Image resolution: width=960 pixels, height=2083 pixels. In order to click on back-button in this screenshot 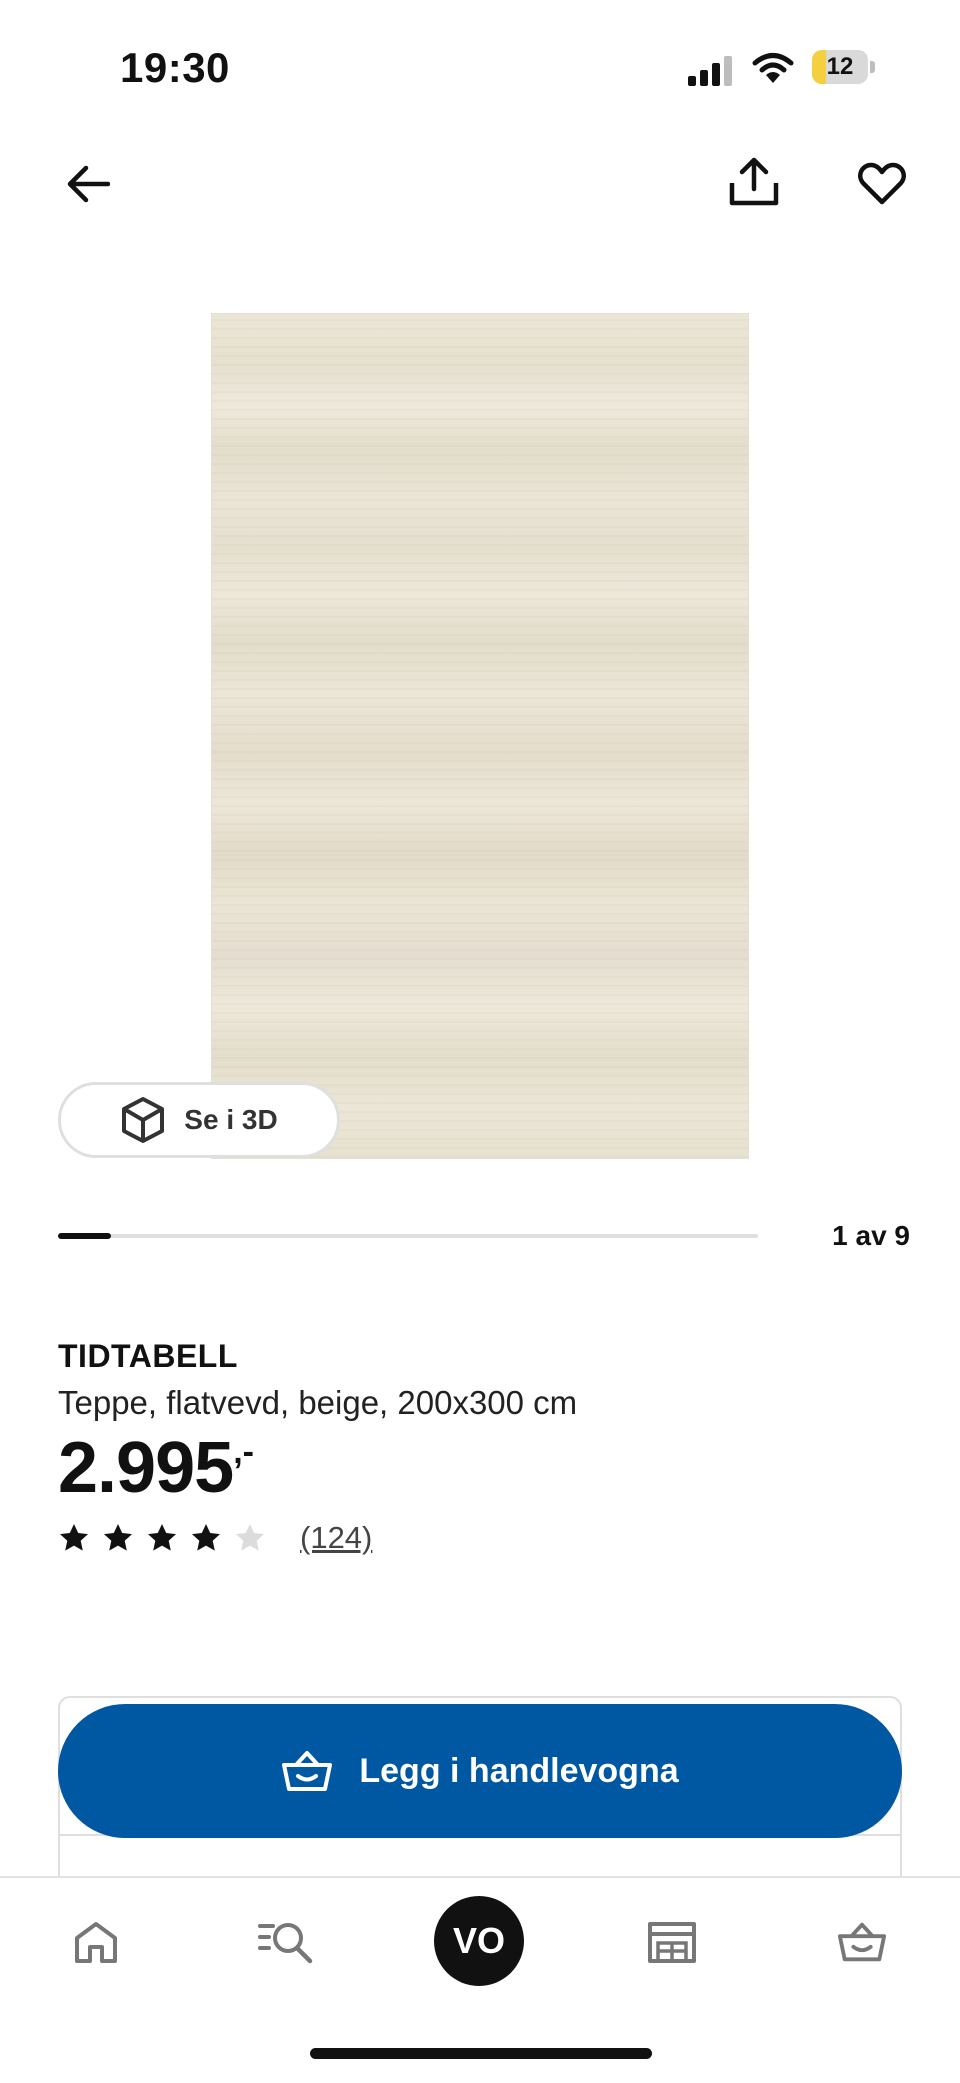, I will do `click(88, 184)`.